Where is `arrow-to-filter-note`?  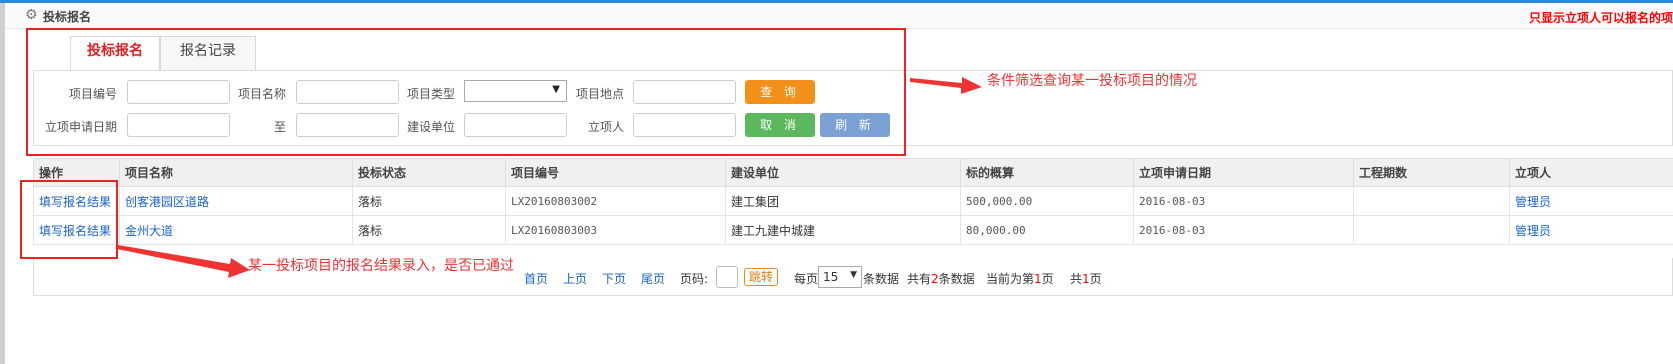 arrow-to-filter-note is located at coordinates (946, 85).